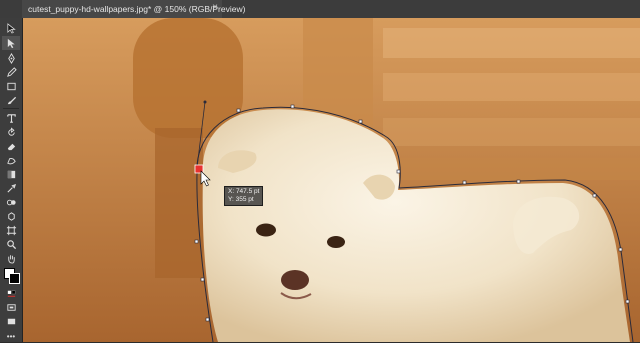 This screenshot has height=343, width=640. Describe the element at coordinates (215, 7) in the screenshot. I see `close-icon: ×` at that location.